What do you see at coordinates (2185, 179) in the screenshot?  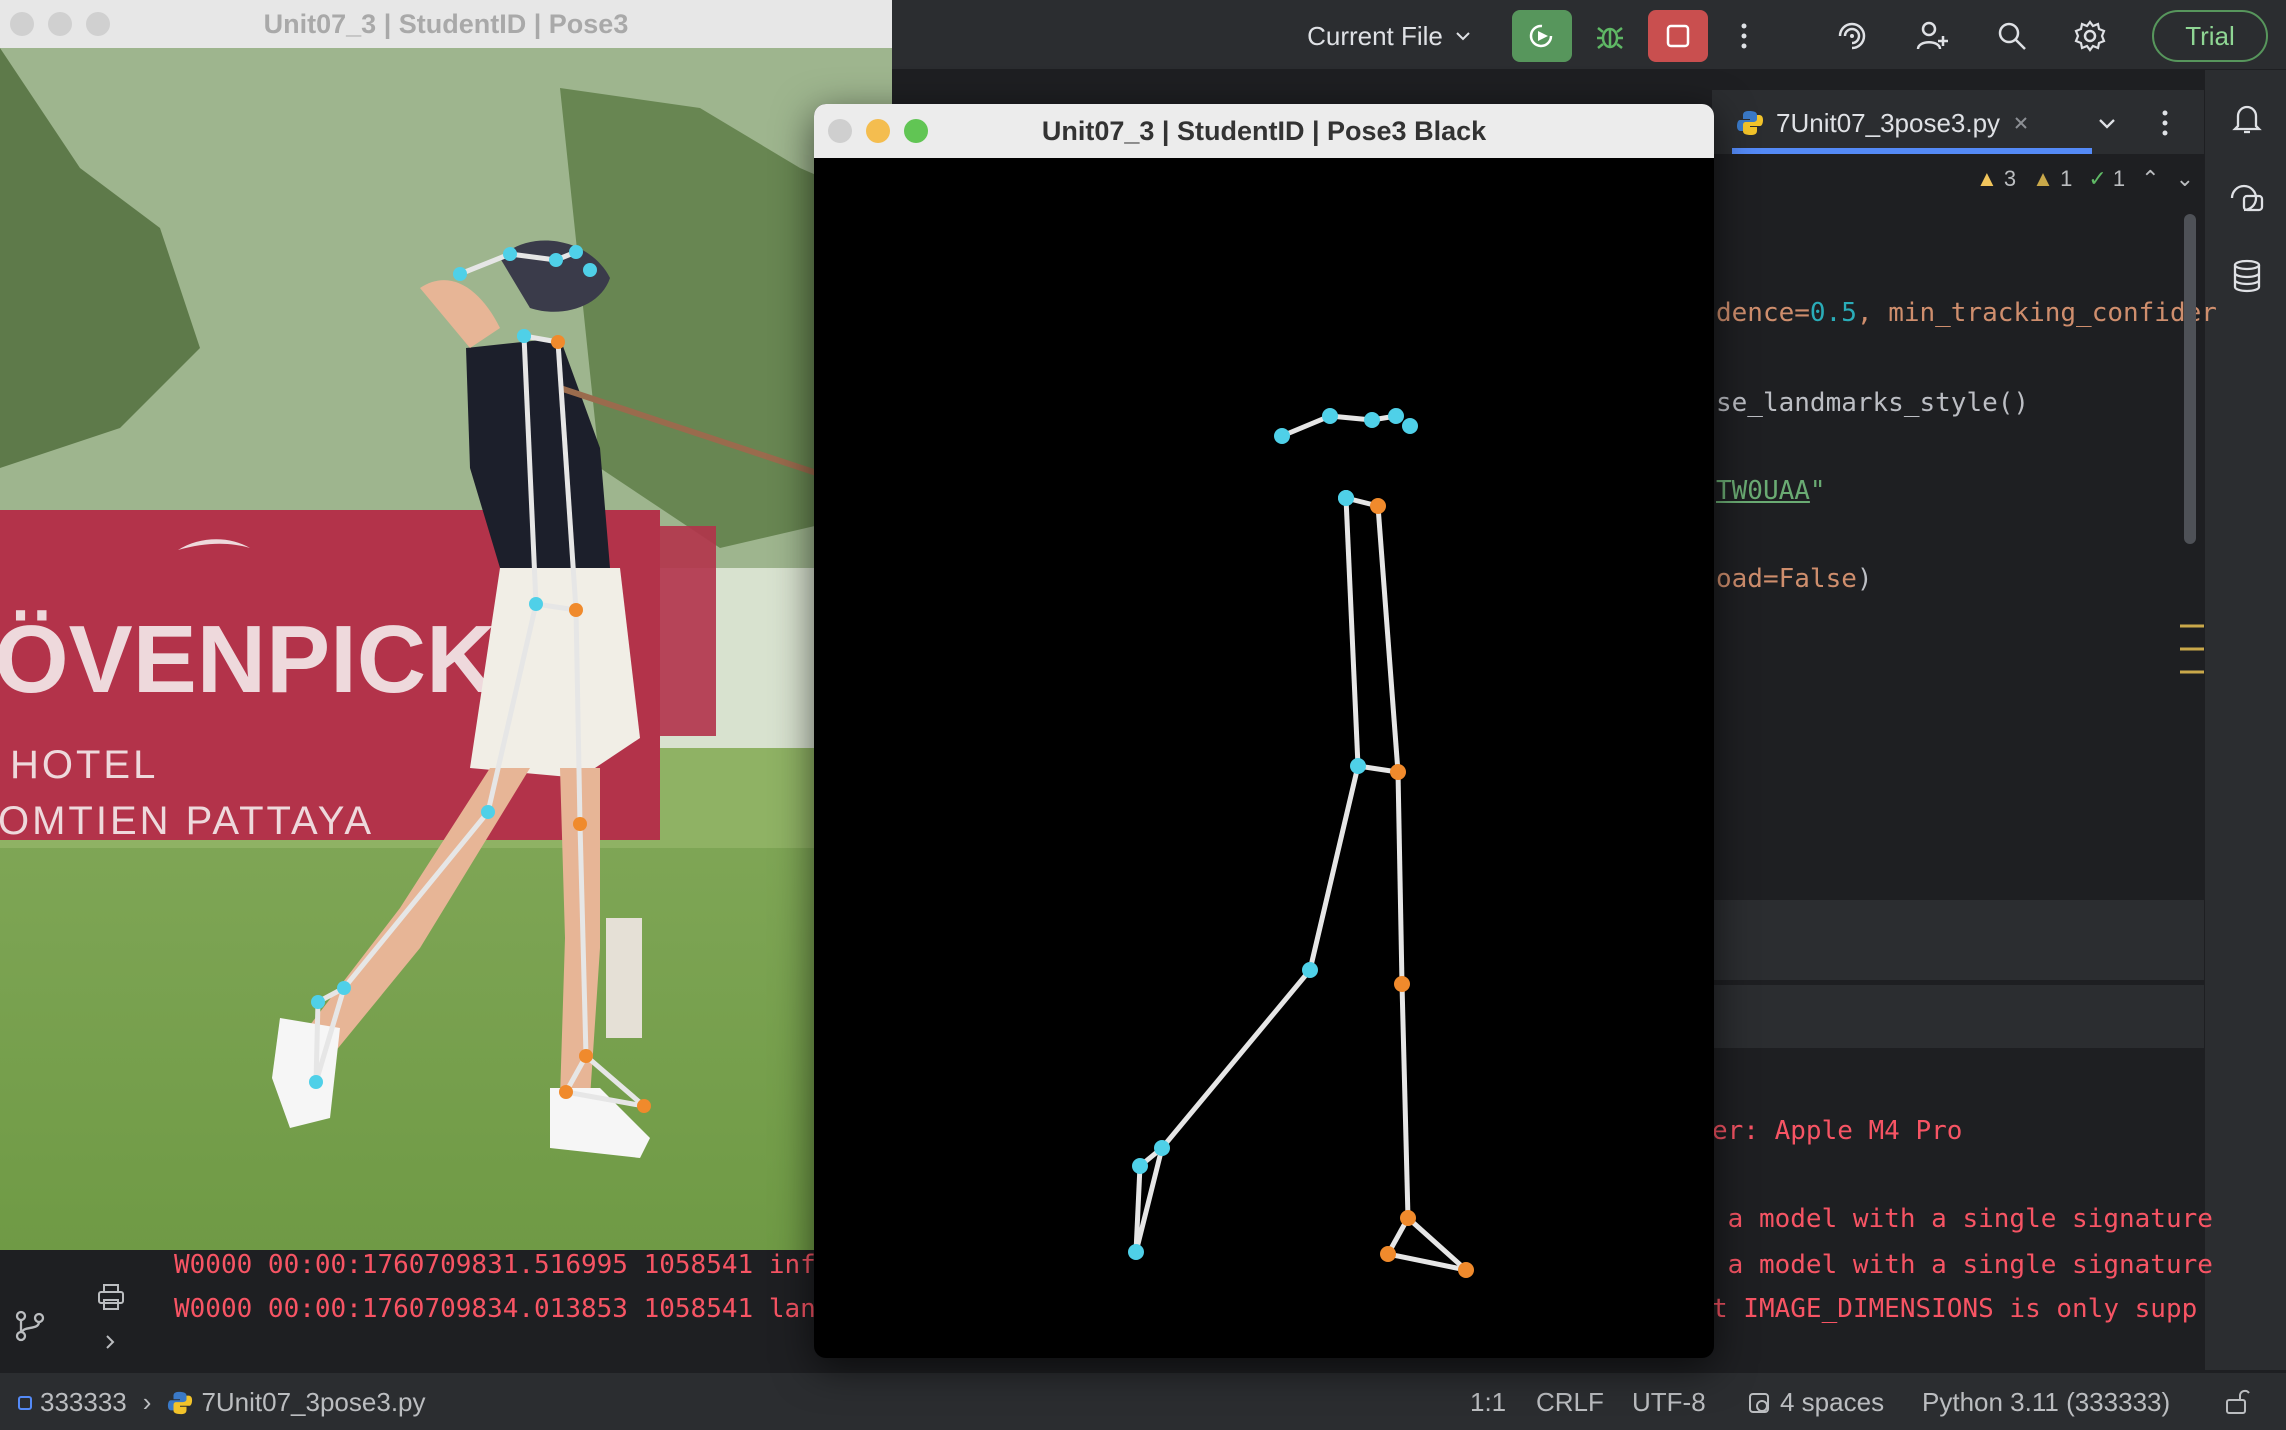 I see `chevron-down-icon: ⌄` at bounding box center [2185, 179].